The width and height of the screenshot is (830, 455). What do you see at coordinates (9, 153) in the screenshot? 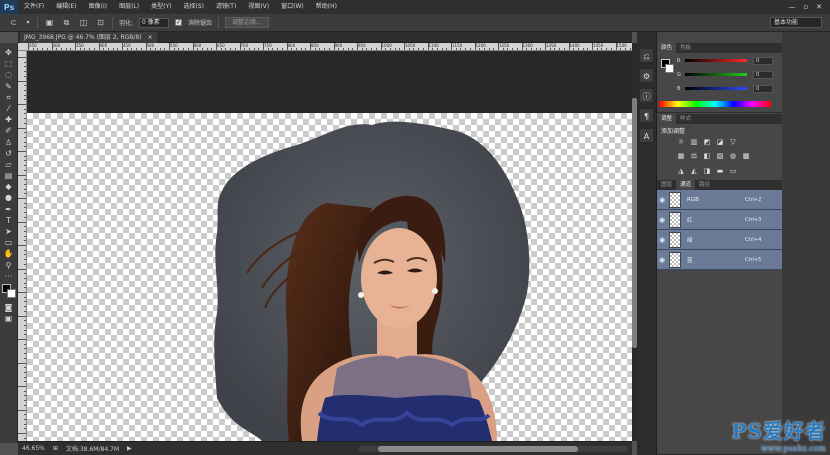
I see `history-brush-icon: ↺` at bounding box center [9, 153].